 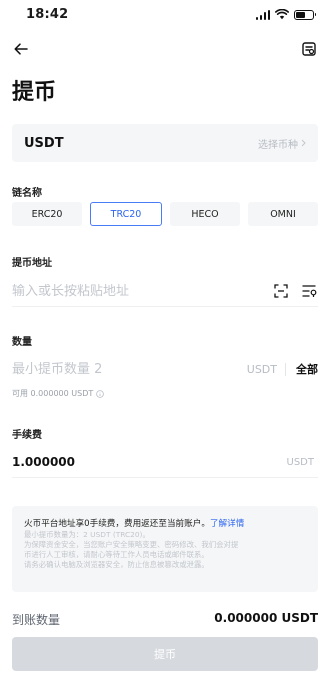 I want to click on available-balance: 可用 0.000000 USDT, so click(x=58, y=393).